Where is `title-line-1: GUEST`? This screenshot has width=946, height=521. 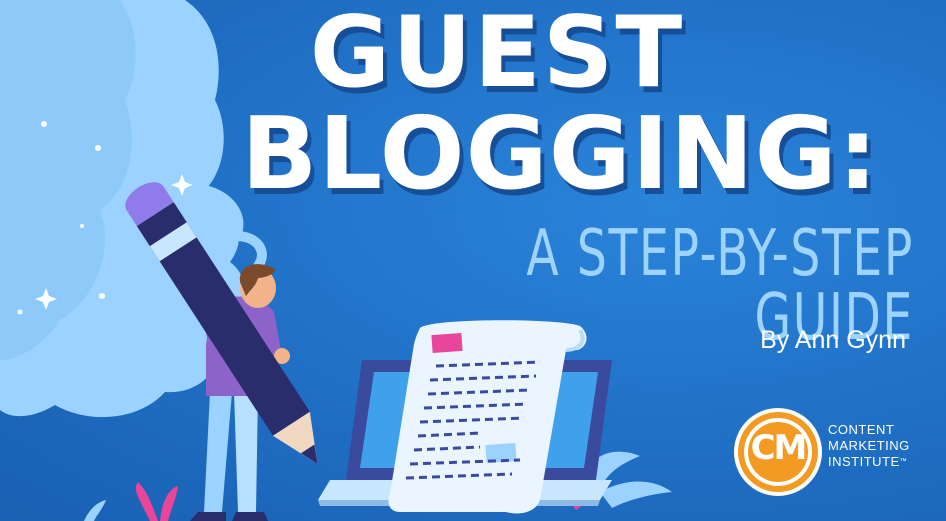 title-line-1: GUEST is located at coordinates (497, 55).